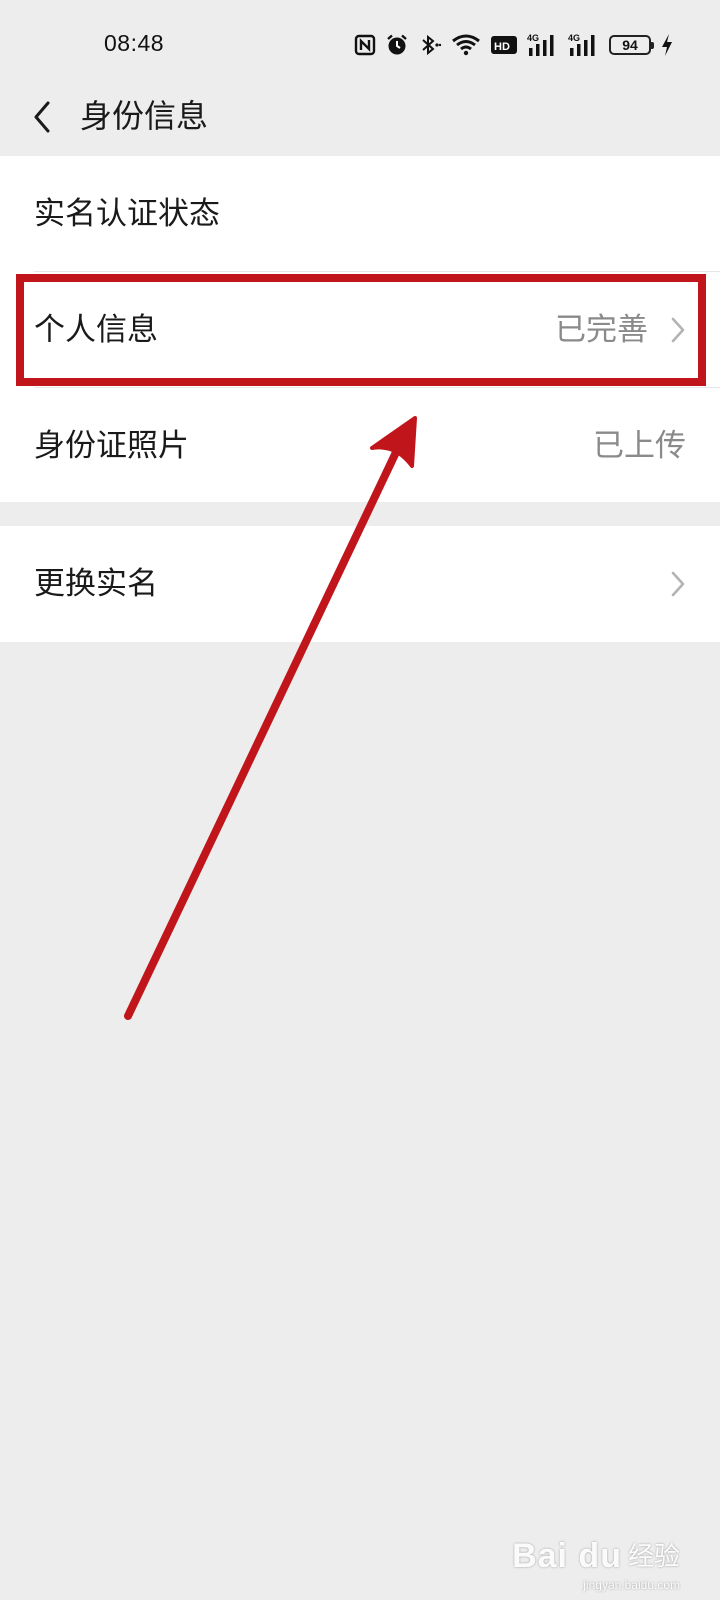 This screenshot has height=1600, width=720. What do you see at coordinates (466, 45) in the screenshot?
I see `wifi-icon` at bounding box center [466, 45].